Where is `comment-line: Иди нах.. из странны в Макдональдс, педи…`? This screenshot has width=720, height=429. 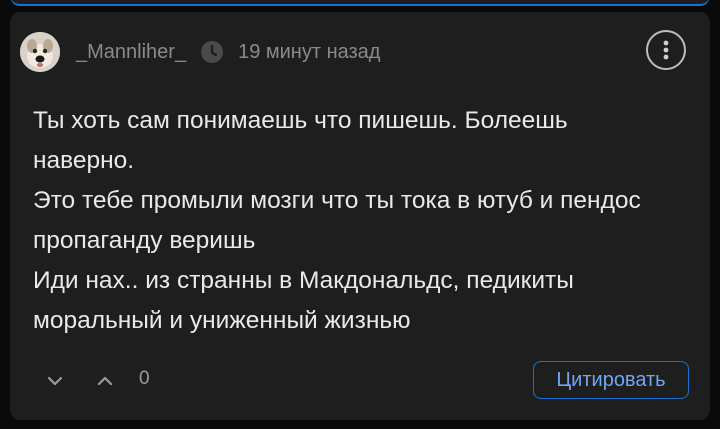
comment-line: Иди нах.. из странны в Макдональдс, педи… is located at coordinates (303, 280).